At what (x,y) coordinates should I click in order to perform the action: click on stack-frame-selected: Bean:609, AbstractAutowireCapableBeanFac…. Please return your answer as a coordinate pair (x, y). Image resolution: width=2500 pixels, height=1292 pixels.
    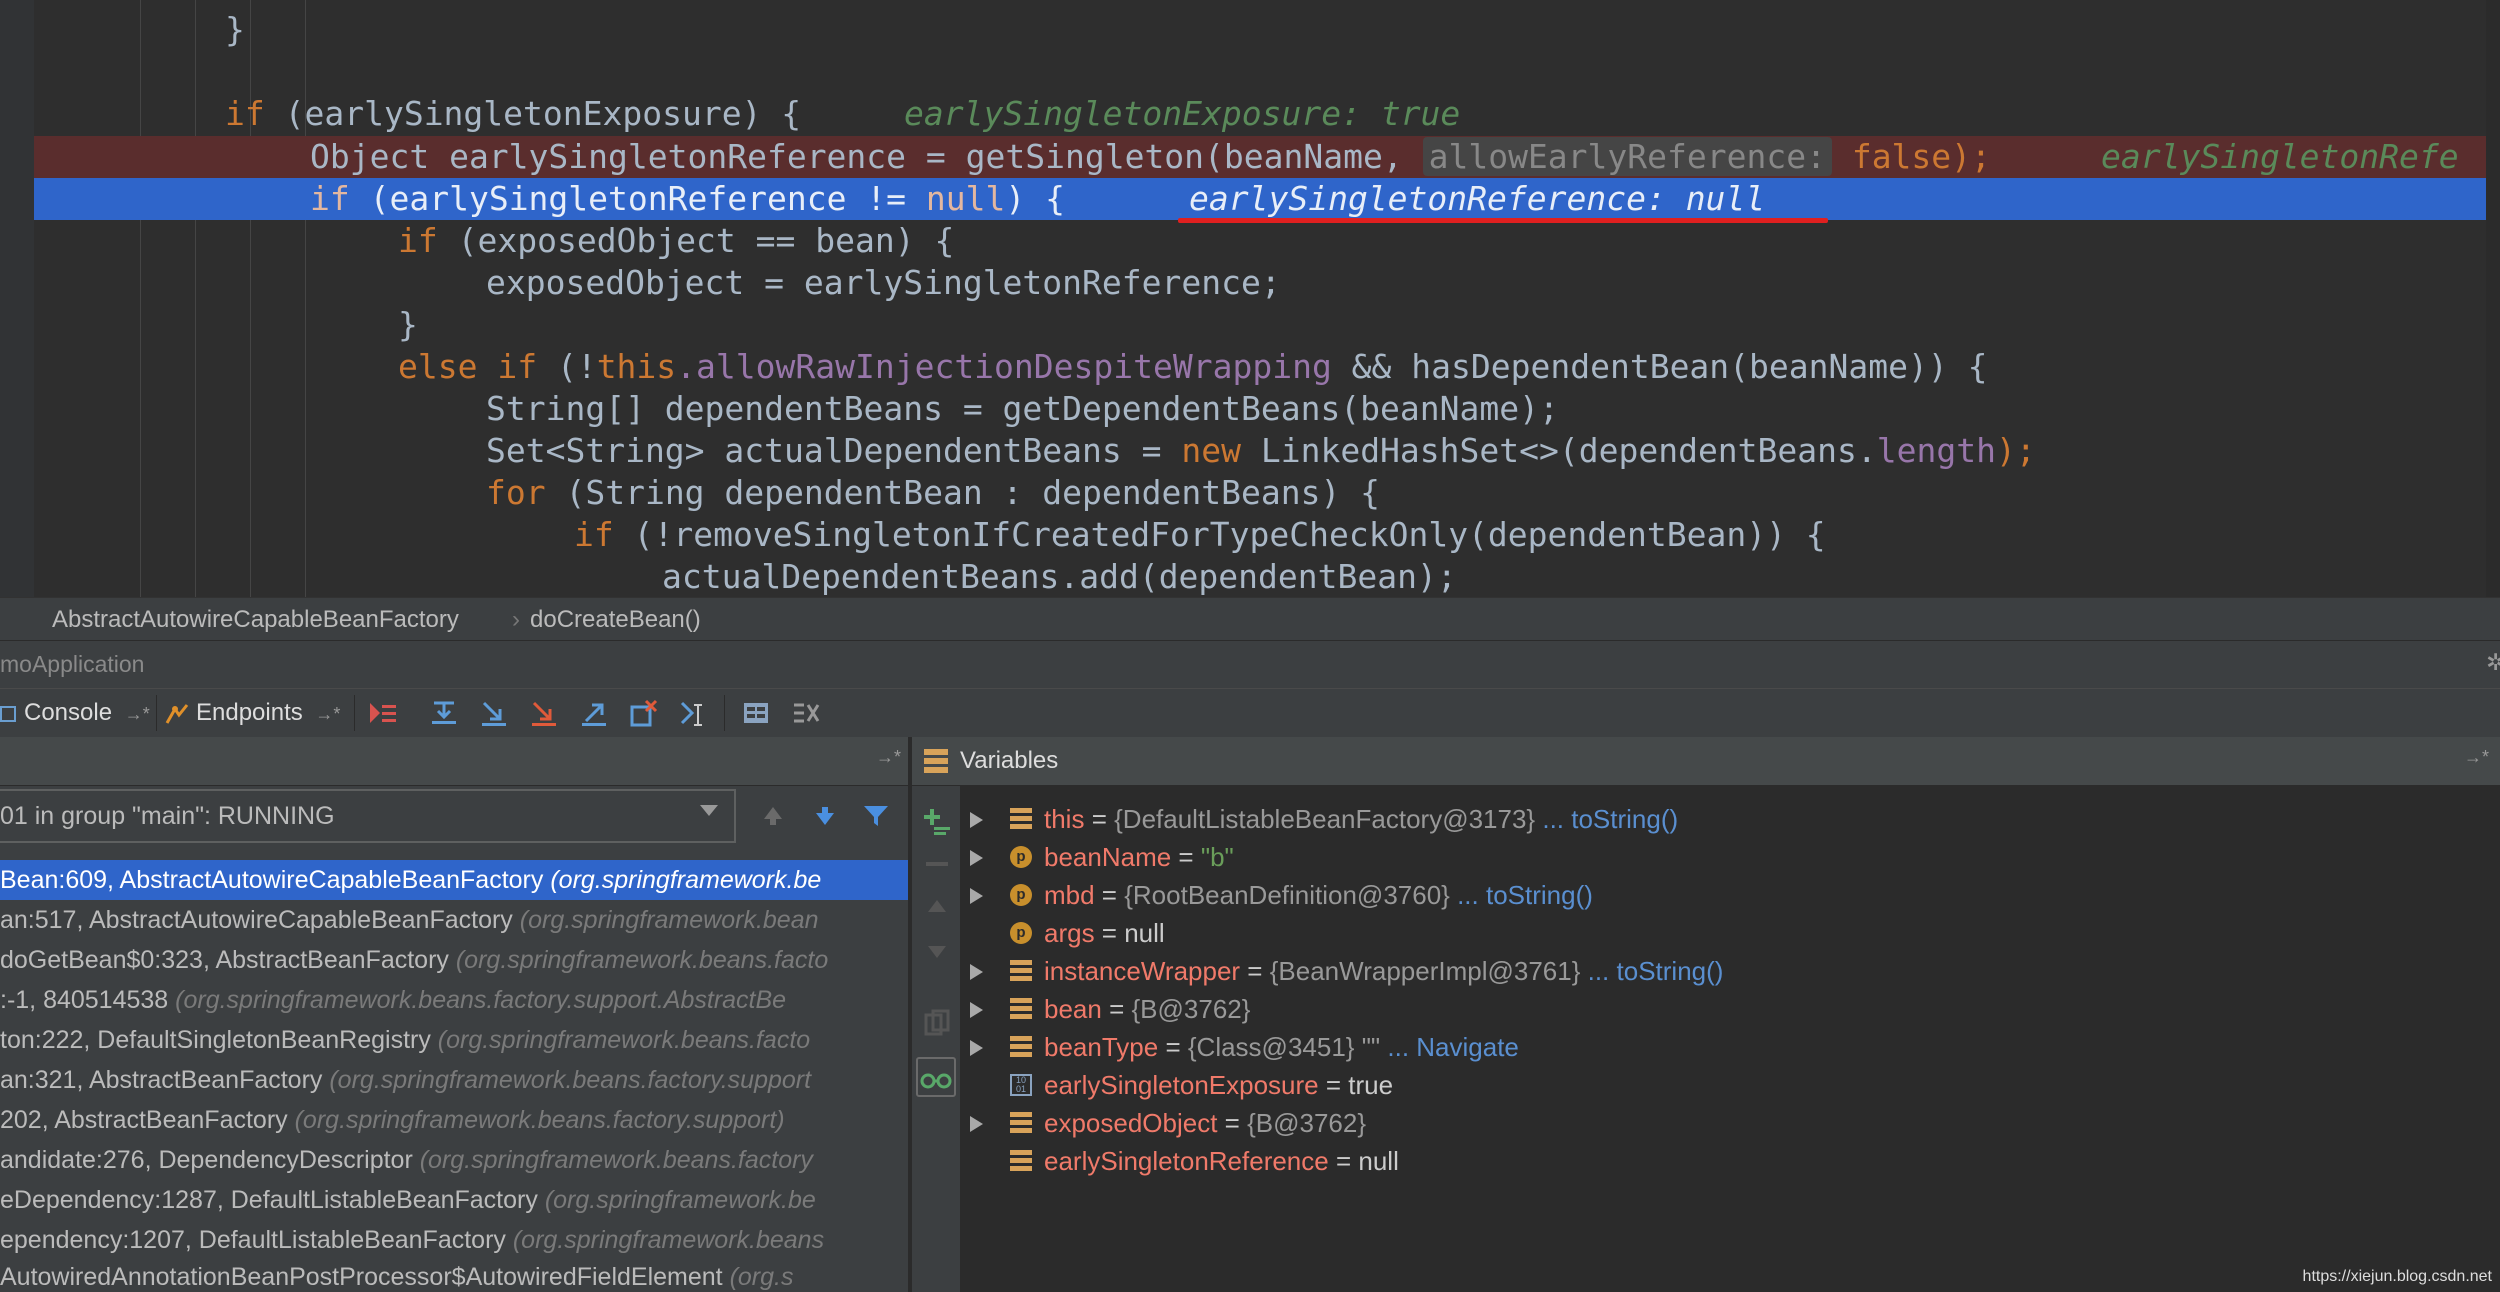
    Looking at the image, I should click on (454, 880).